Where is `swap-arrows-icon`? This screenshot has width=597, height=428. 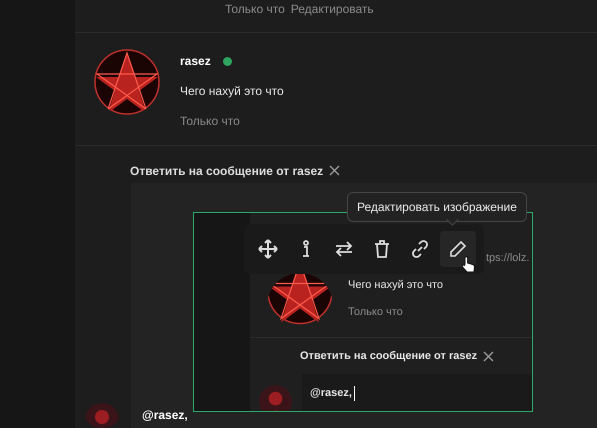 swap-arrows-icon is located at coordinates (344, 249).